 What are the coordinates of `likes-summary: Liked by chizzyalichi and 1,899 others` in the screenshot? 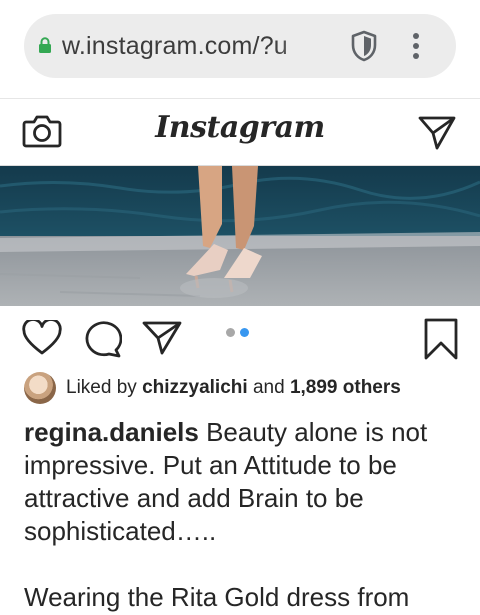 It's located at (233, 388).